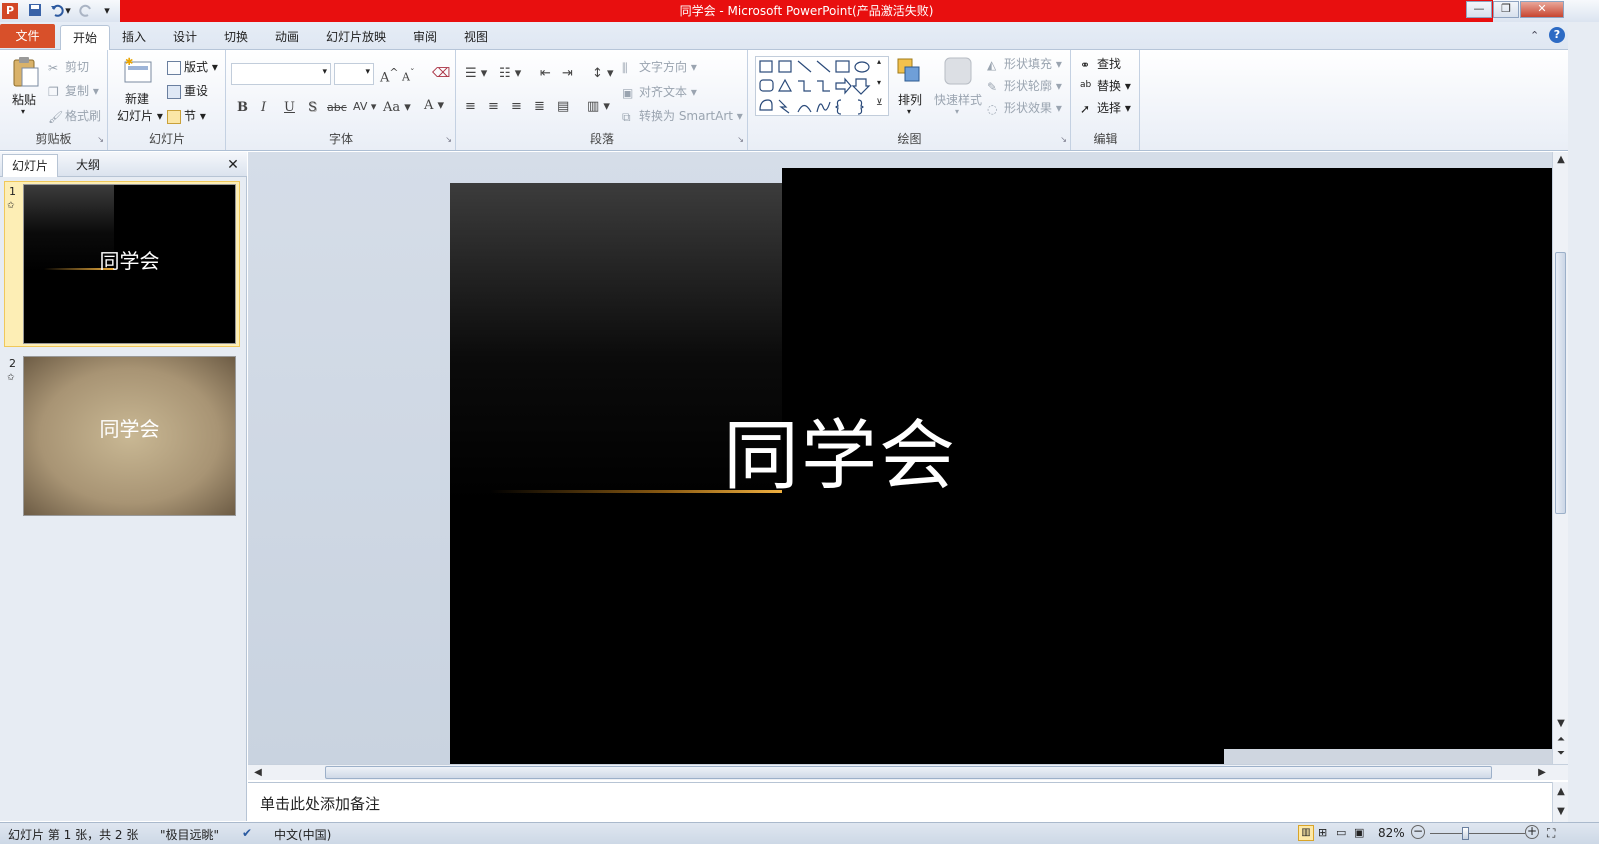 Image resolution: width=1599 pixels, height=862 pixels. I want to click on close-button: ✕, so click(1542, 9).